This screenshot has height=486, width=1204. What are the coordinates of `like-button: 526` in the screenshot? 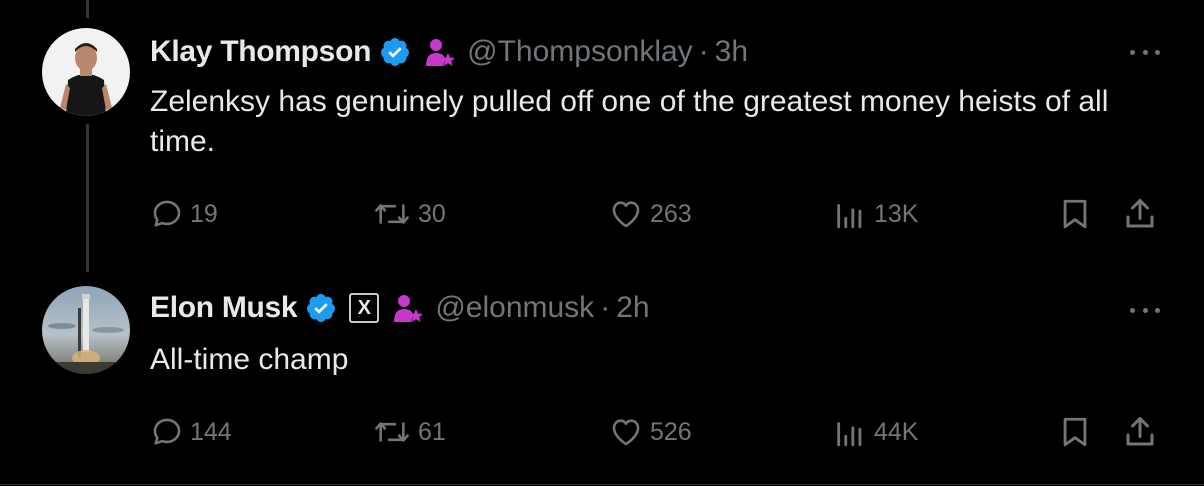 It's located at (650, 432).